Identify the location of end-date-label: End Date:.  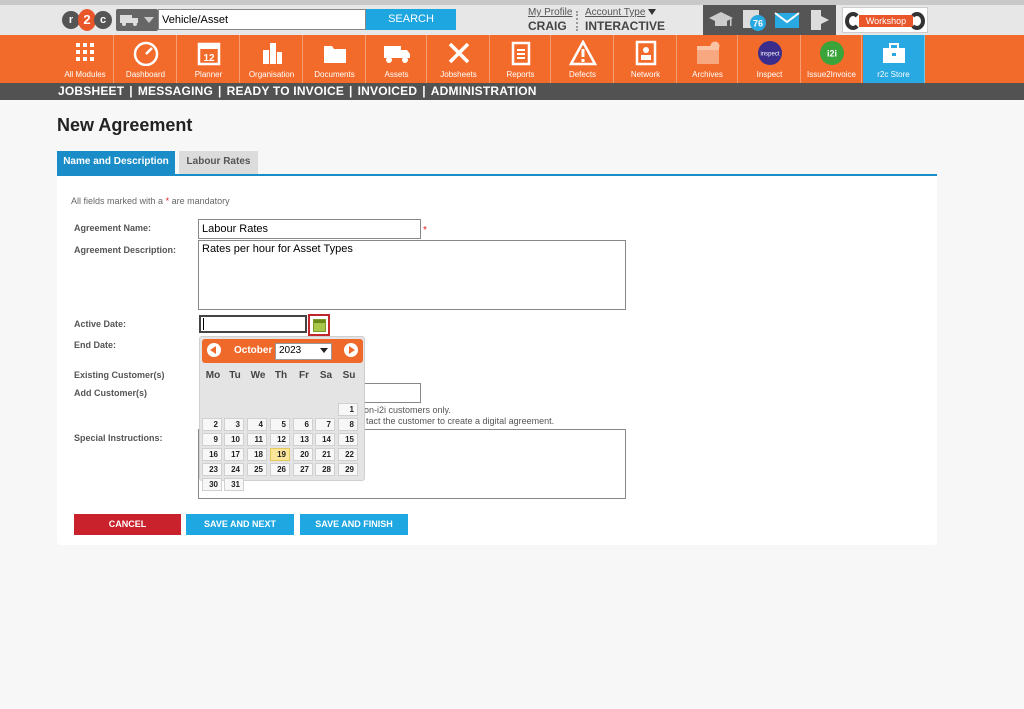
(95, 345).